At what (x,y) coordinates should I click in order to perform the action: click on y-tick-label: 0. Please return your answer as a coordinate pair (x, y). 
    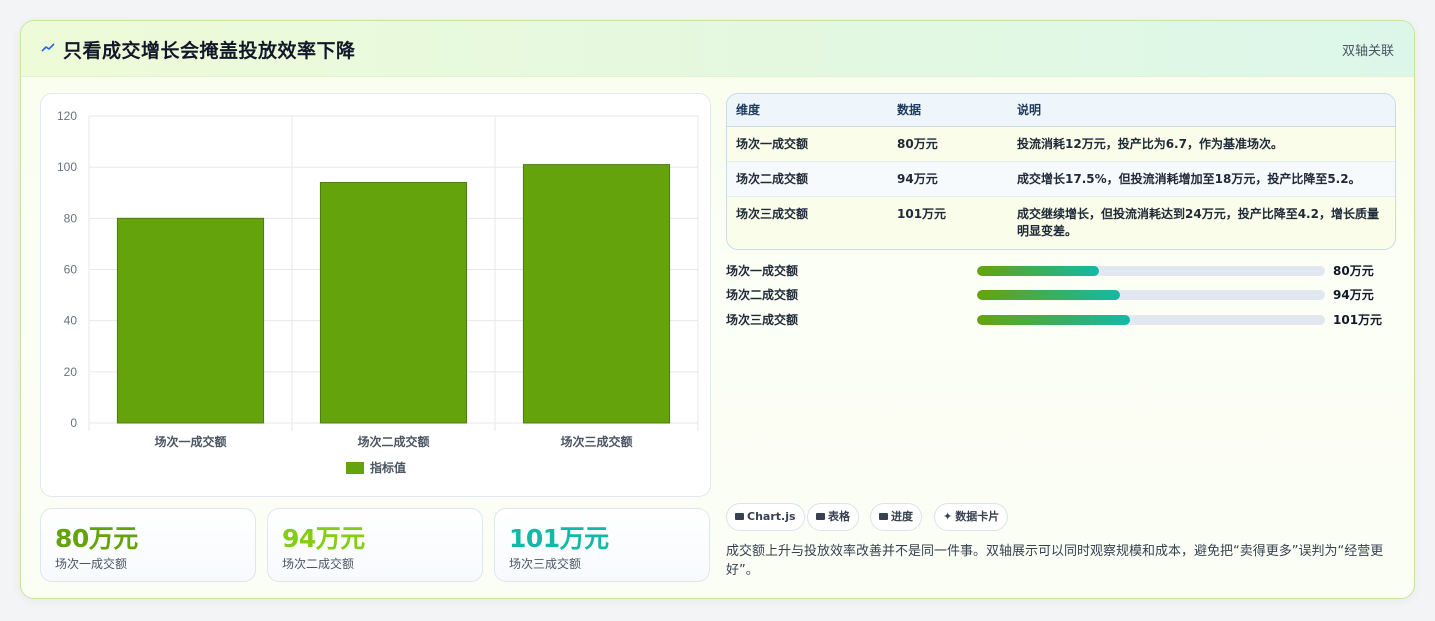
    Looking at the image, I should click on (73, 423).